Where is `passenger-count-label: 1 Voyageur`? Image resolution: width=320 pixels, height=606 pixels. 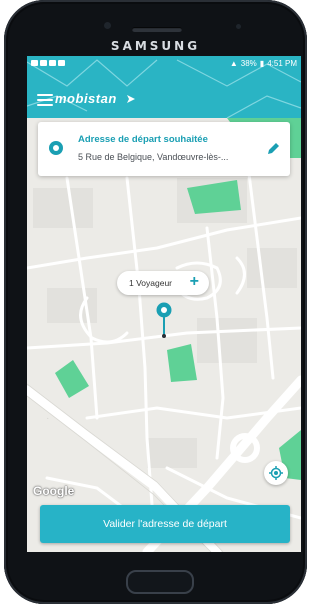 passenger-count-label: 1 Voyageur is located at coordinates (151, 283).